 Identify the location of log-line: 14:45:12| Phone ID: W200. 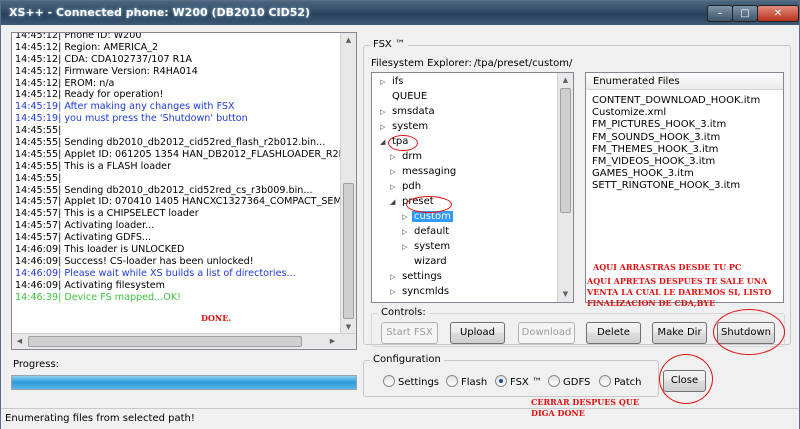
(78, 37).